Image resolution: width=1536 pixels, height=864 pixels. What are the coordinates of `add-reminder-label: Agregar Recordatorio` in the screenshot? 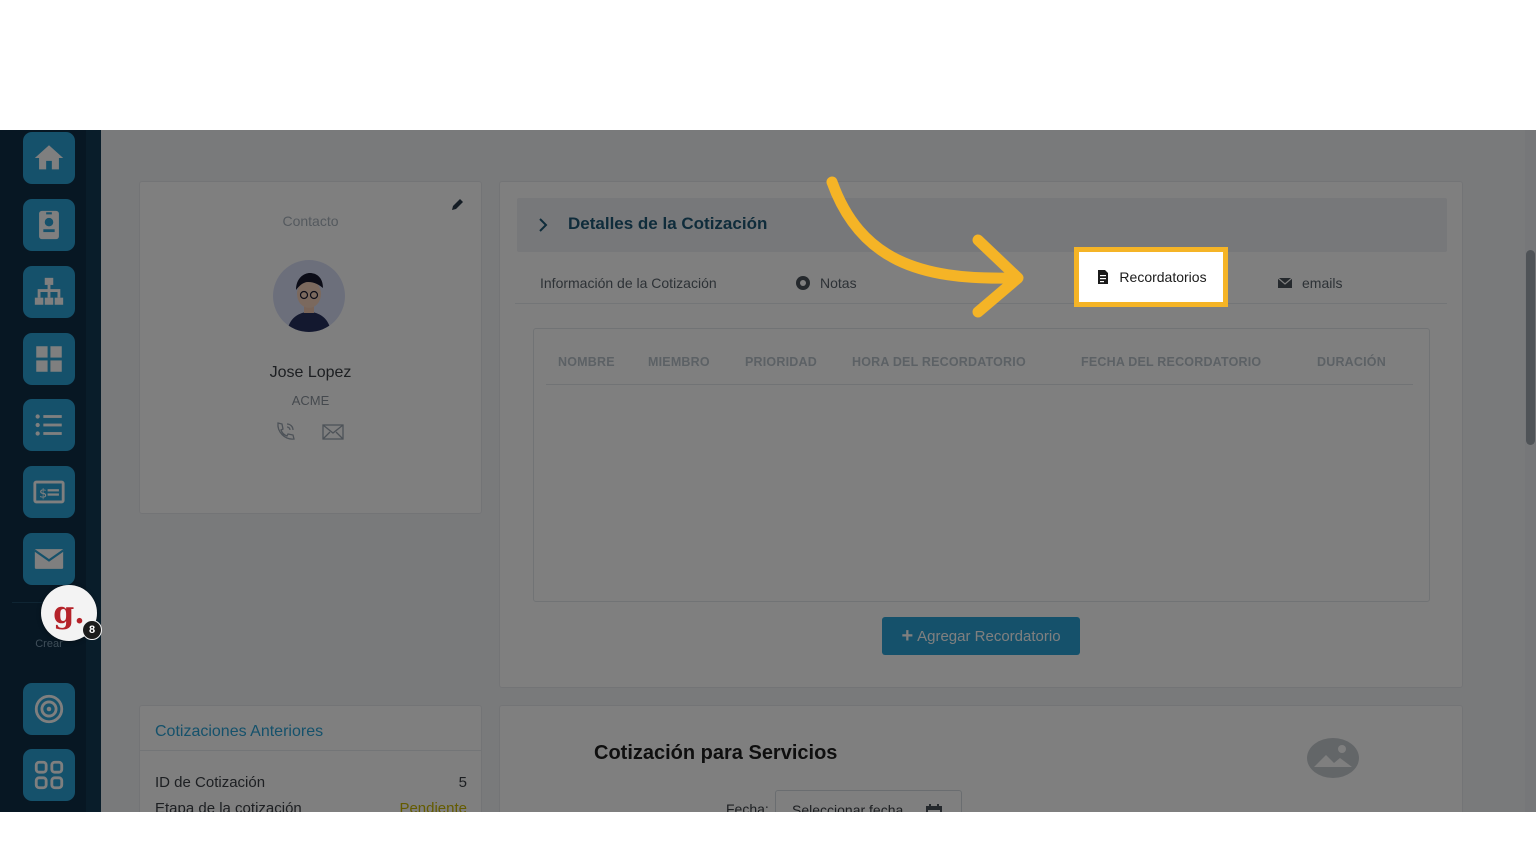 It's located at (989, 636).